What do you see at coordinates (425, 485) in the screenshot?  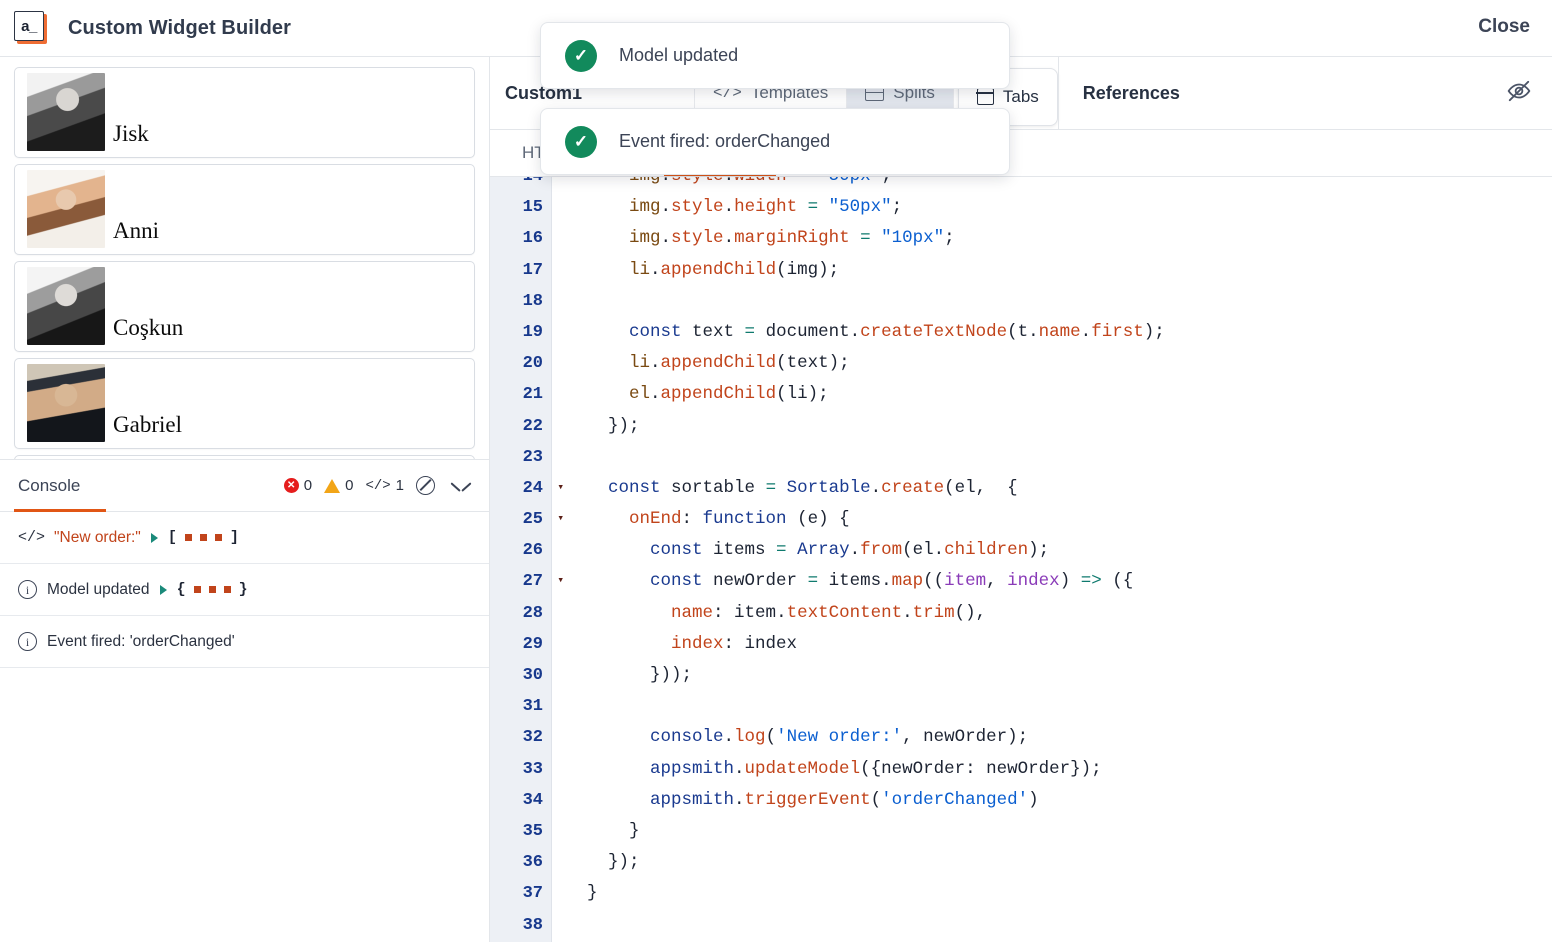 I see `clear-console-icon` at bounding box center [425, 485].